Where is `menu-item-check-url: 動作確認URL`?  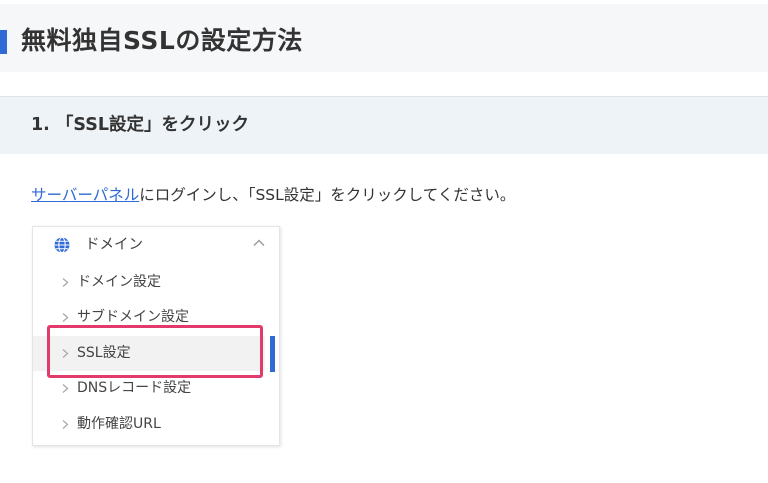 menu-item-check-url: 動作確認URL is located at coordinates (149, 424).